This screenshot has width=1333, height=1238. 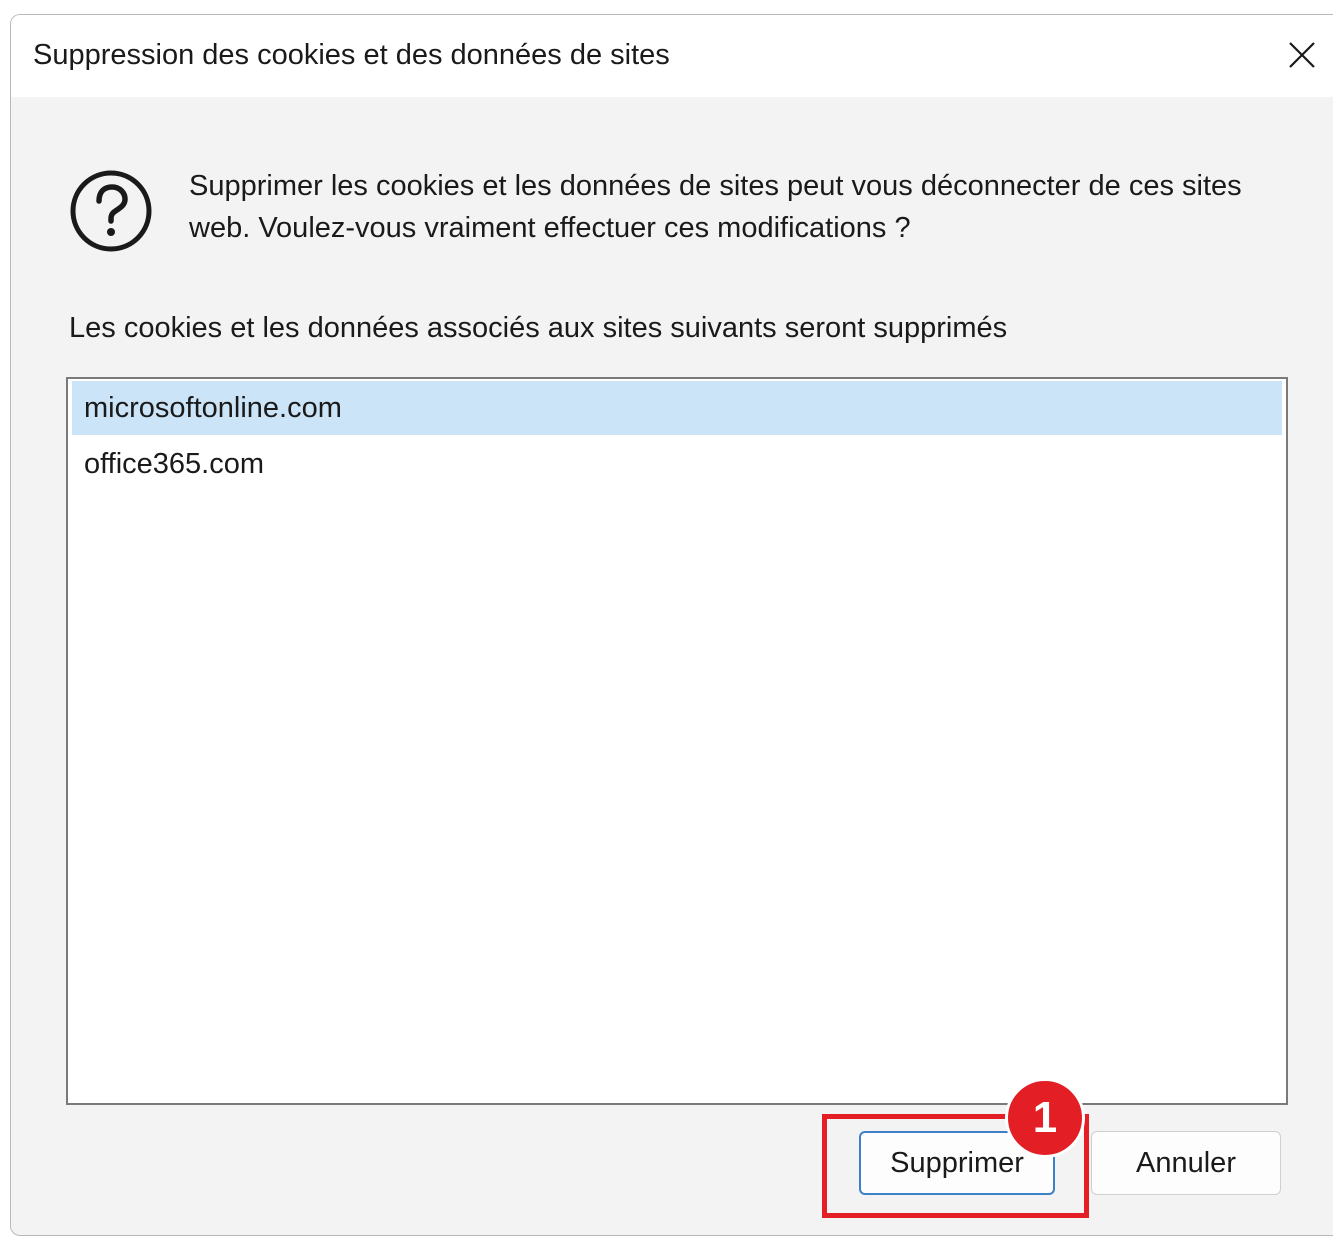 I want to click on question-icon, so click(x=111, y=211).